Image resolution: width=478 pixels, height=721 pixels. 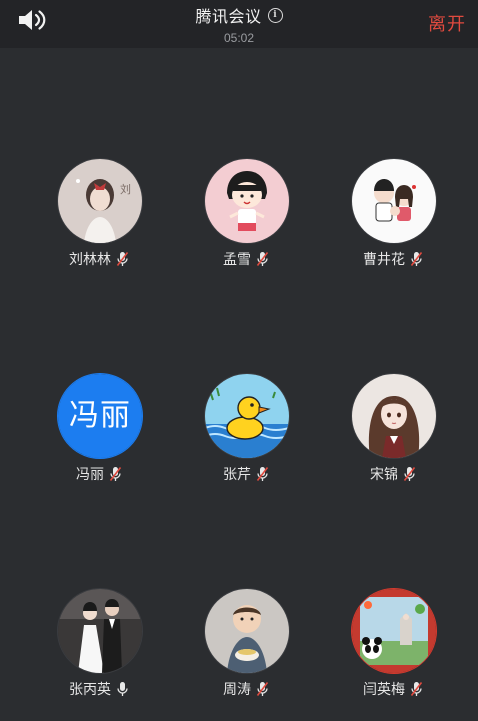 I want to click on participant-tile: 周涛, so click(x=246, y=648).